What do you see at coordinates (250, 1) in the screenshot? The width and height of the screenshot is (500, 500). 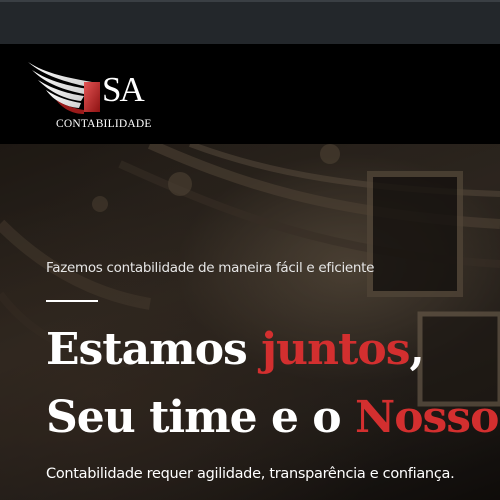 I see `top-bar-border` at bounding box center [250, 1].